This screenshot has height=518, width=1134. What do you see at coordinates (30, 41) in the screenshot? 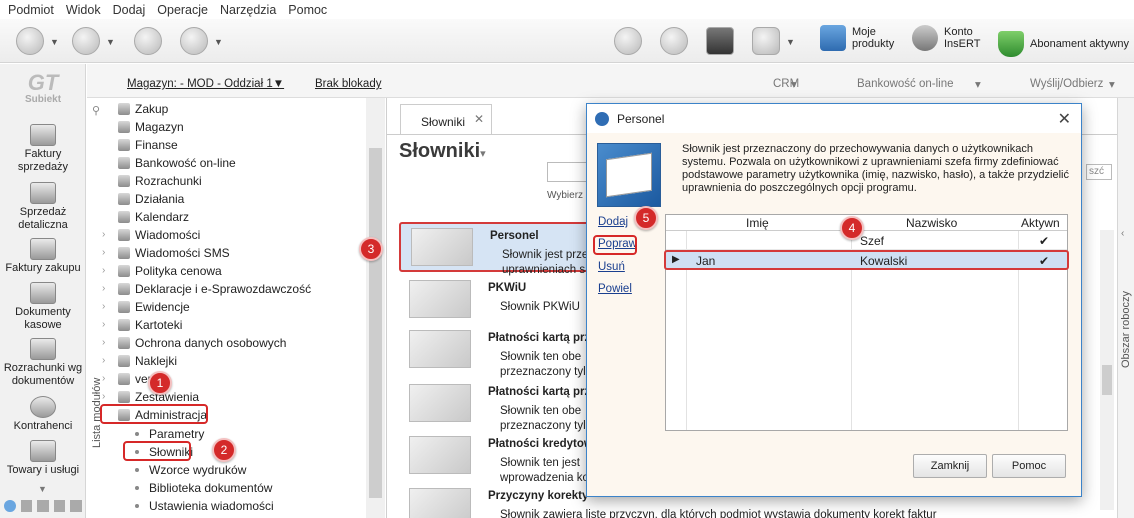
I see `back-icon` at bounding box center [30, 41].